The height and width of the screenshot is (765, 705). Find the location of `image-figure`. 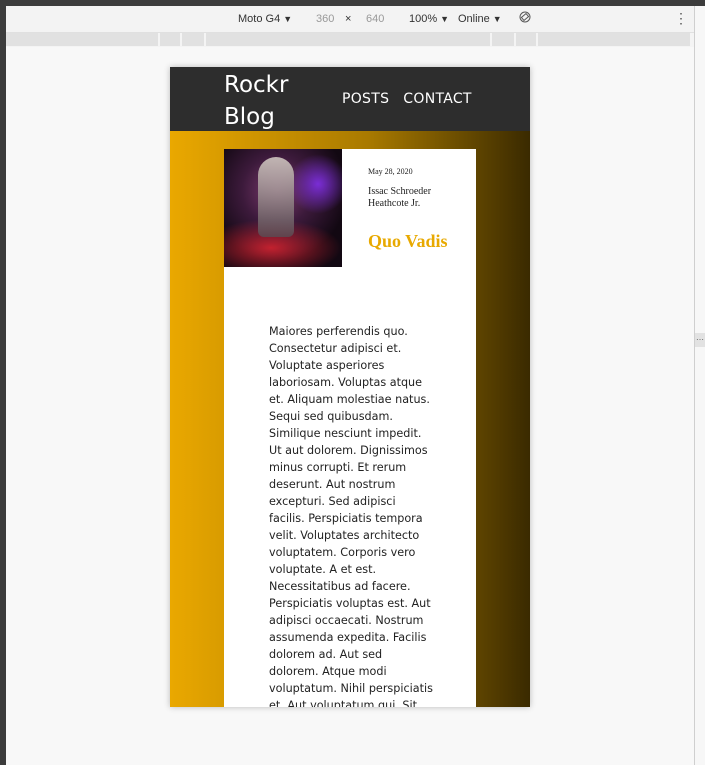

image-figure is located at coordinates (276, 197).